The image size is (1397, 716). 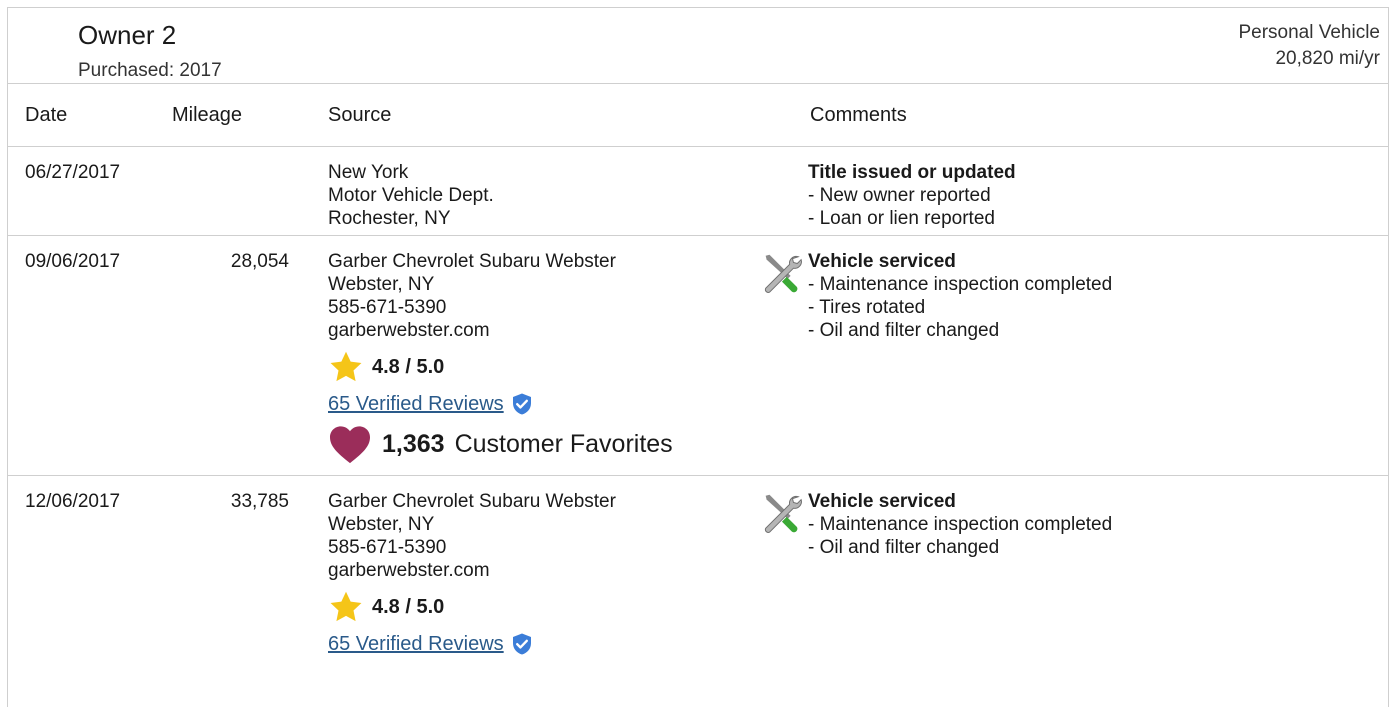 What do you see at coordinates (46, 115) in the screenshot?
I see `column-date: Date` at bounding box center [46, 115].